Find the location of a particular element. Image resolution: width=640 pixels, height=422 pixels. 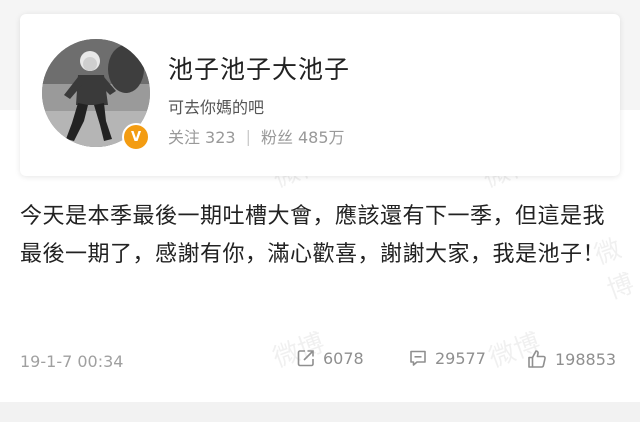

following-label: 关注 is located at coordinates (184, 137).